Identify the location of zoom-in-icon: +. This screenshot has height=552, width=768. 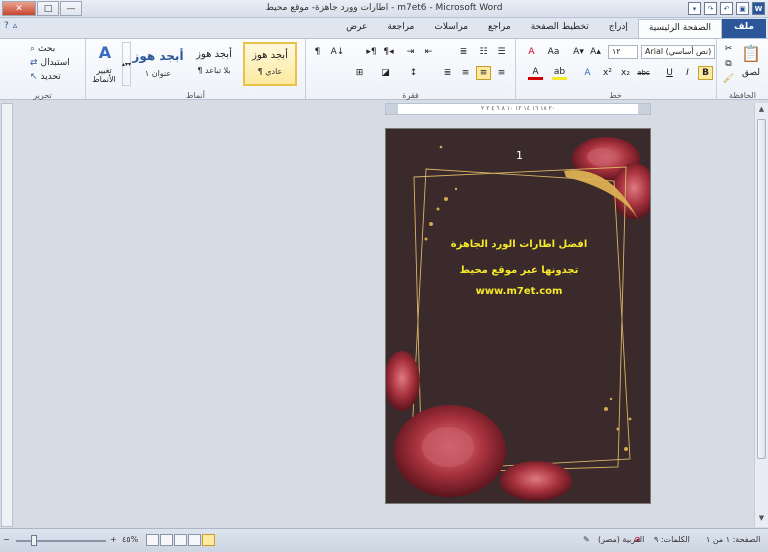
(113, 539).